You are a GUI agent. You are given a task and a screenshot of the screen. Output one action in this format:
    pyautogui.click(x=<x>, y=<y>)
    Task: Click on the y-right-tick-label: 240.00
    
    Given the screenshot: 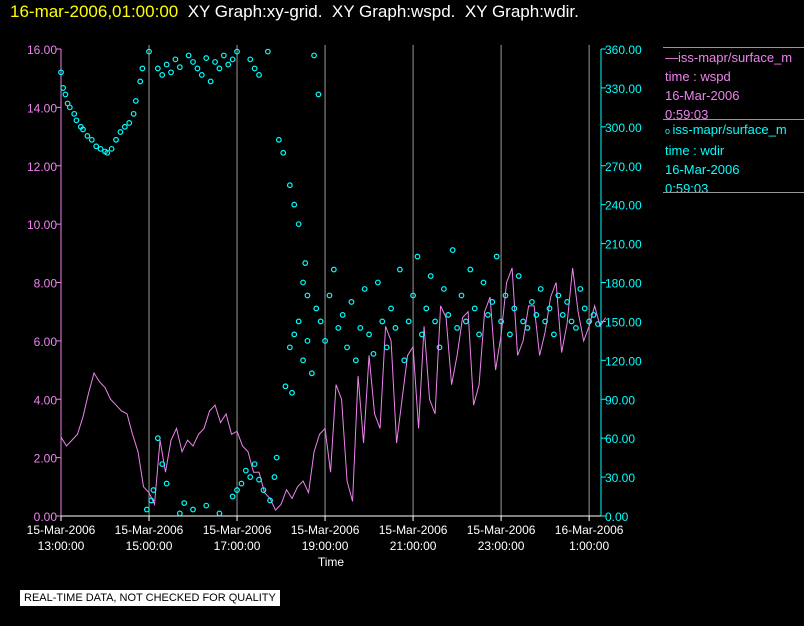 What is the action you would take?
    pyautogui.click(x=623, y=206)
    